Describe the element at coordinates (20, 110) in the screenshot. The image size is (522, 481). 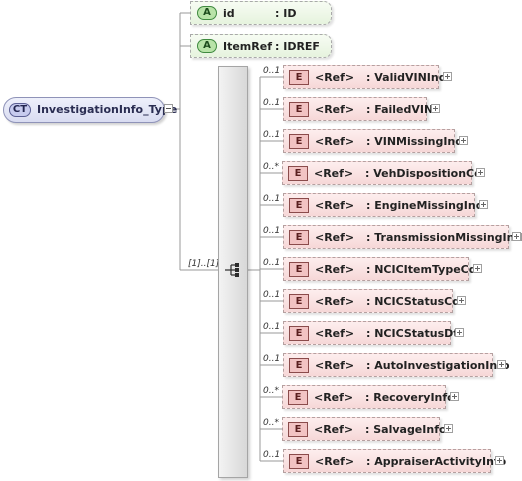
I see `complex-type-badge: CT` at that location.